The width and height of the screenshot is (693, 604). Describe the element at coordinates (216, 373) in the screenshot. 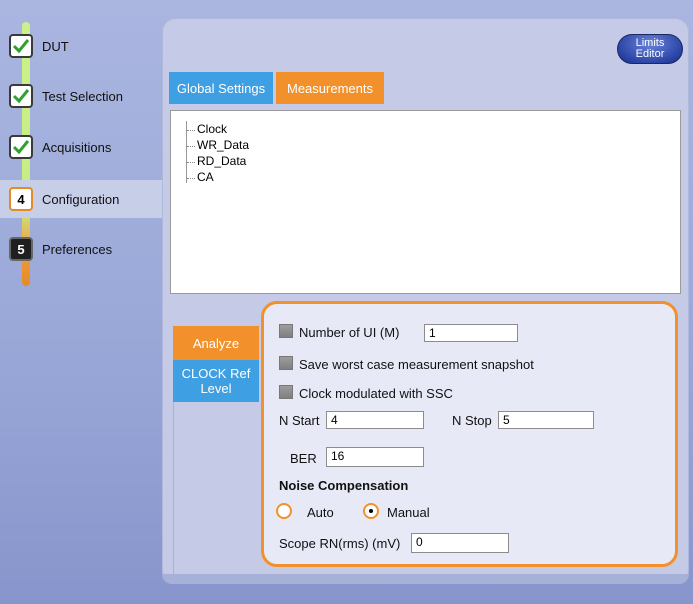

I see `side-tab-label-line1: CLOCK Ref` at that location.